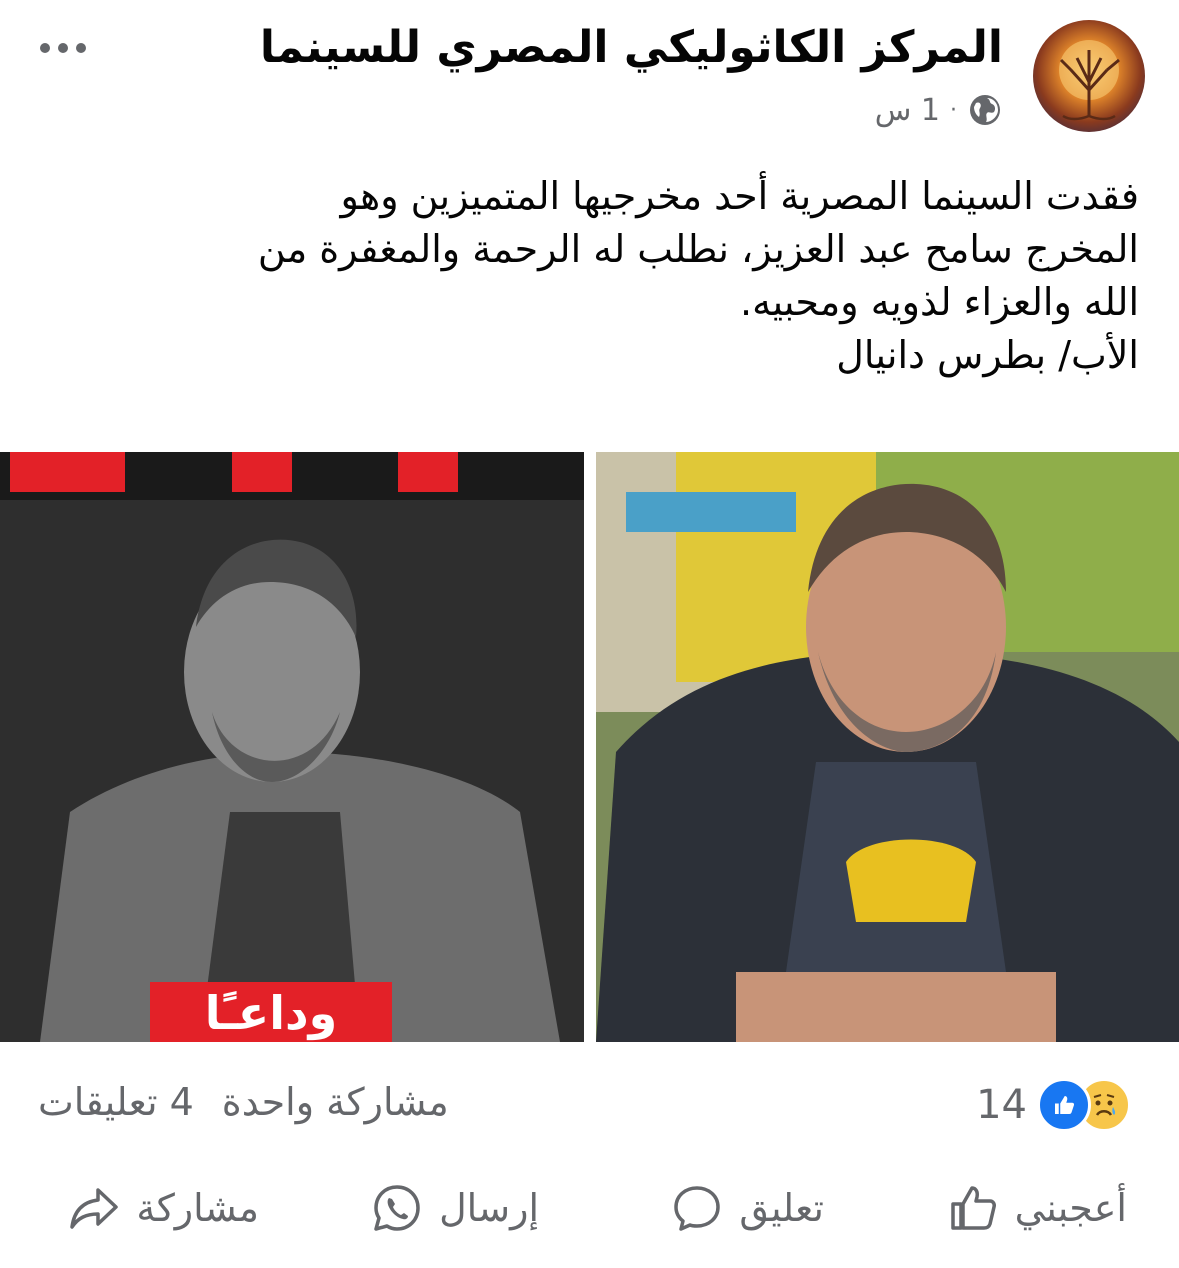  What do you see at coordinates (907, 110) in the screenshot?
I see `post-time: 1 س` at bounding box center [907, 110].